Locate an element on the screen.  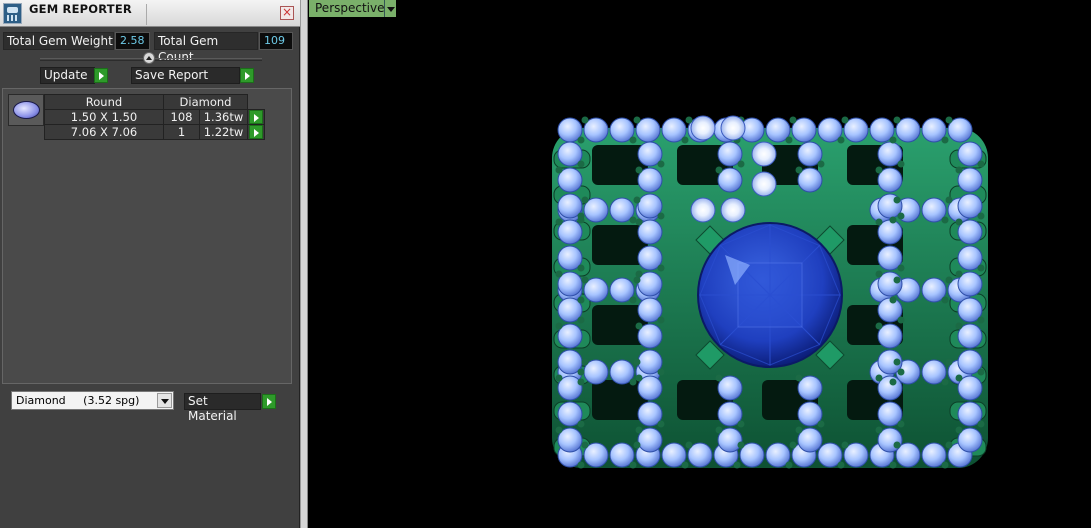
gem-count-cell: 1 is located at coordinates (181, 132).